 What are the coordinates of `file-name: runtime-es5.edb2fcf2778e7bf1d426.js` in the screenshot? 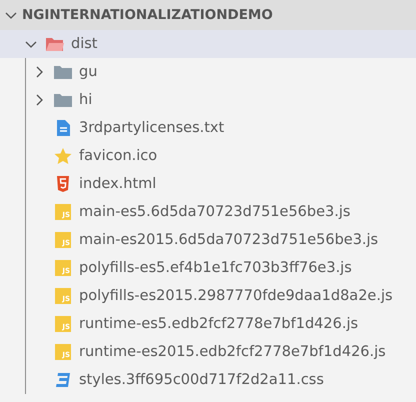 It's located at (218, 324).